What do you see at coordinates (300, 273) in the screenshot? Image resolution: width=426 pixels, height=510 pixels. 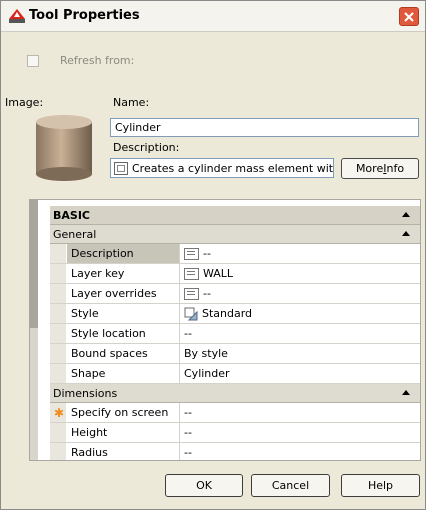 I see `property-value: WALL` at bounding box center [300, 273].